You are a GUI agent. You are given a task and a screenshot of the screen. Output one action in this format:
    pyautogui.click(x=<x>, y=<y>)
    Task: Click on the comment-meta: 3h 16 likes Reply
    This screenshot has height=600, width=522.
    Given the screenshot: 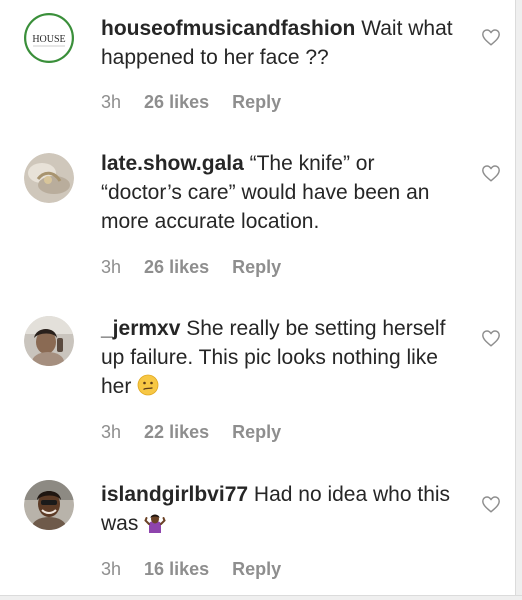 What is the action you would take?
    pyautogui.click(x=191, y=569)
    